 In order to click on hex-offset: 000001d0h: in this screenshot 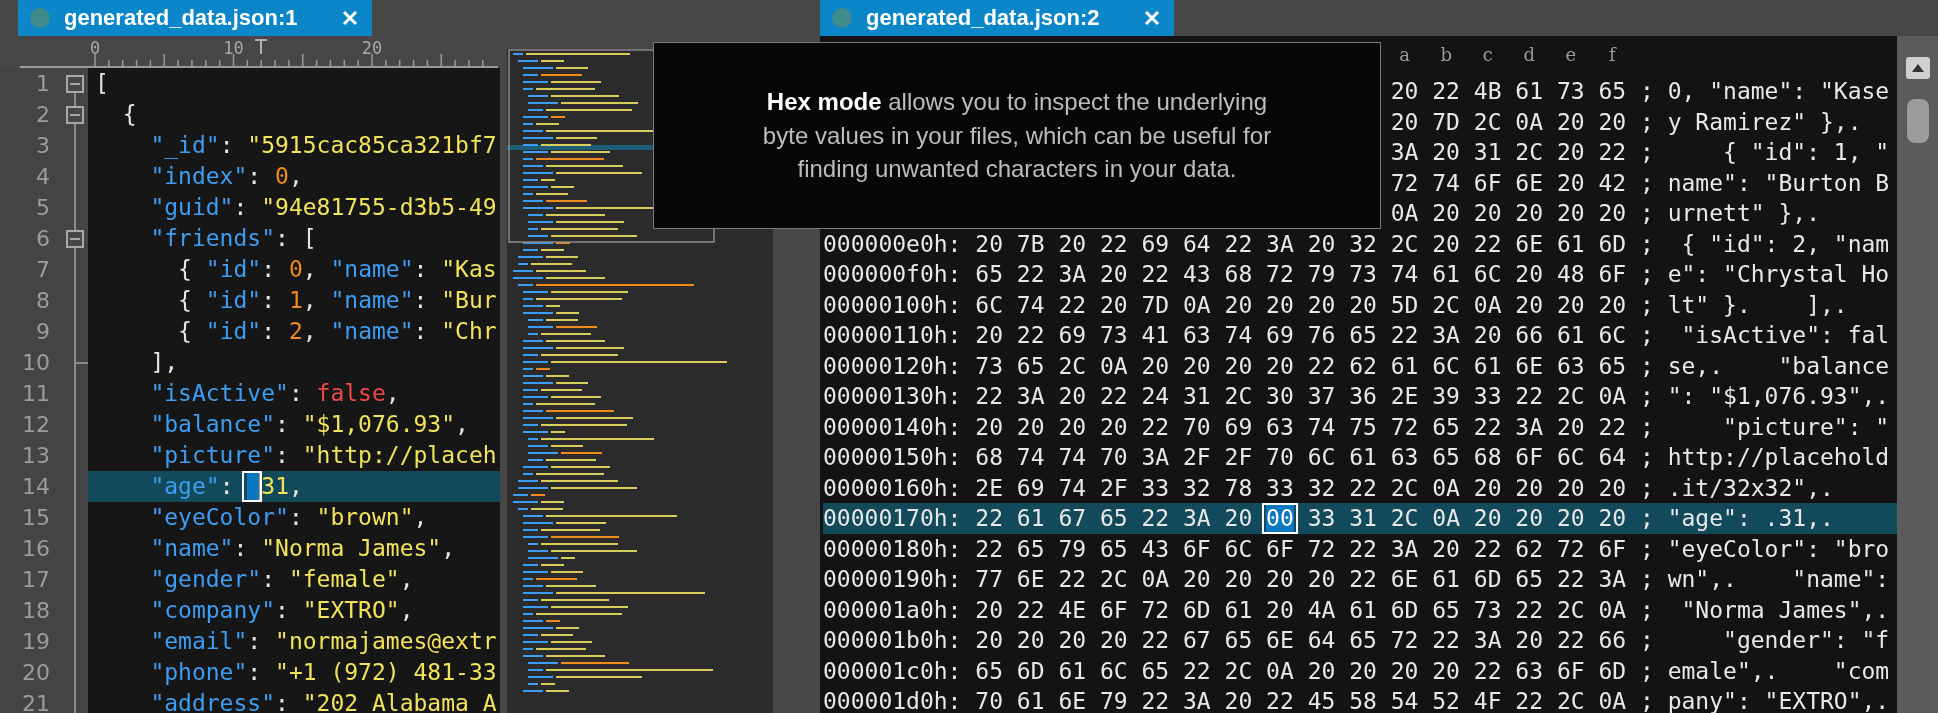, I will do `click(892, 700)`.